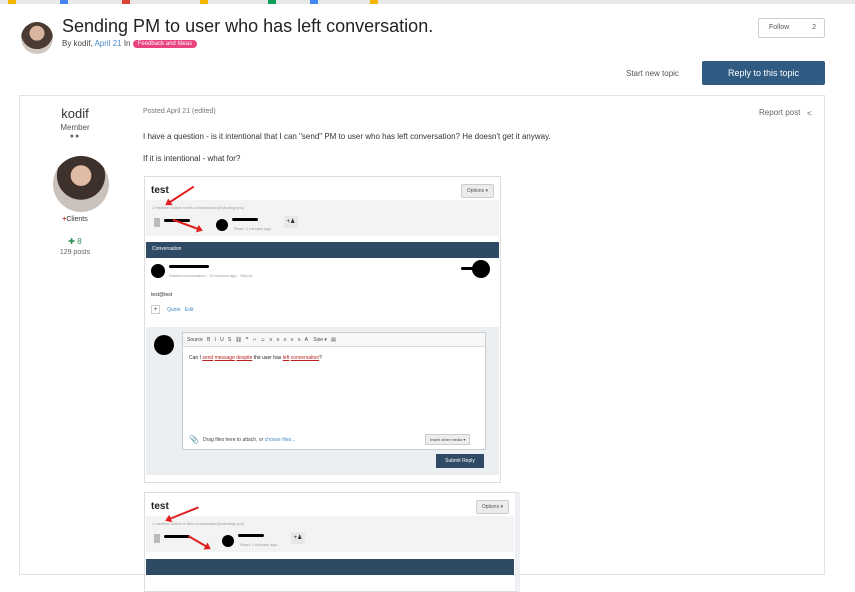  Describe the element at coordinates (477, 191) in the screenshot. I see `shot-options-button: Options ▾` at that location.